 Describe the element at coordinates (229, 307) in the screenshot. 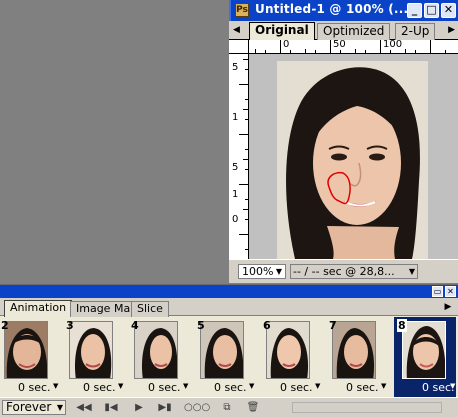

I see `palette-tabs: Animation Image Map Slice ▶` at that location.